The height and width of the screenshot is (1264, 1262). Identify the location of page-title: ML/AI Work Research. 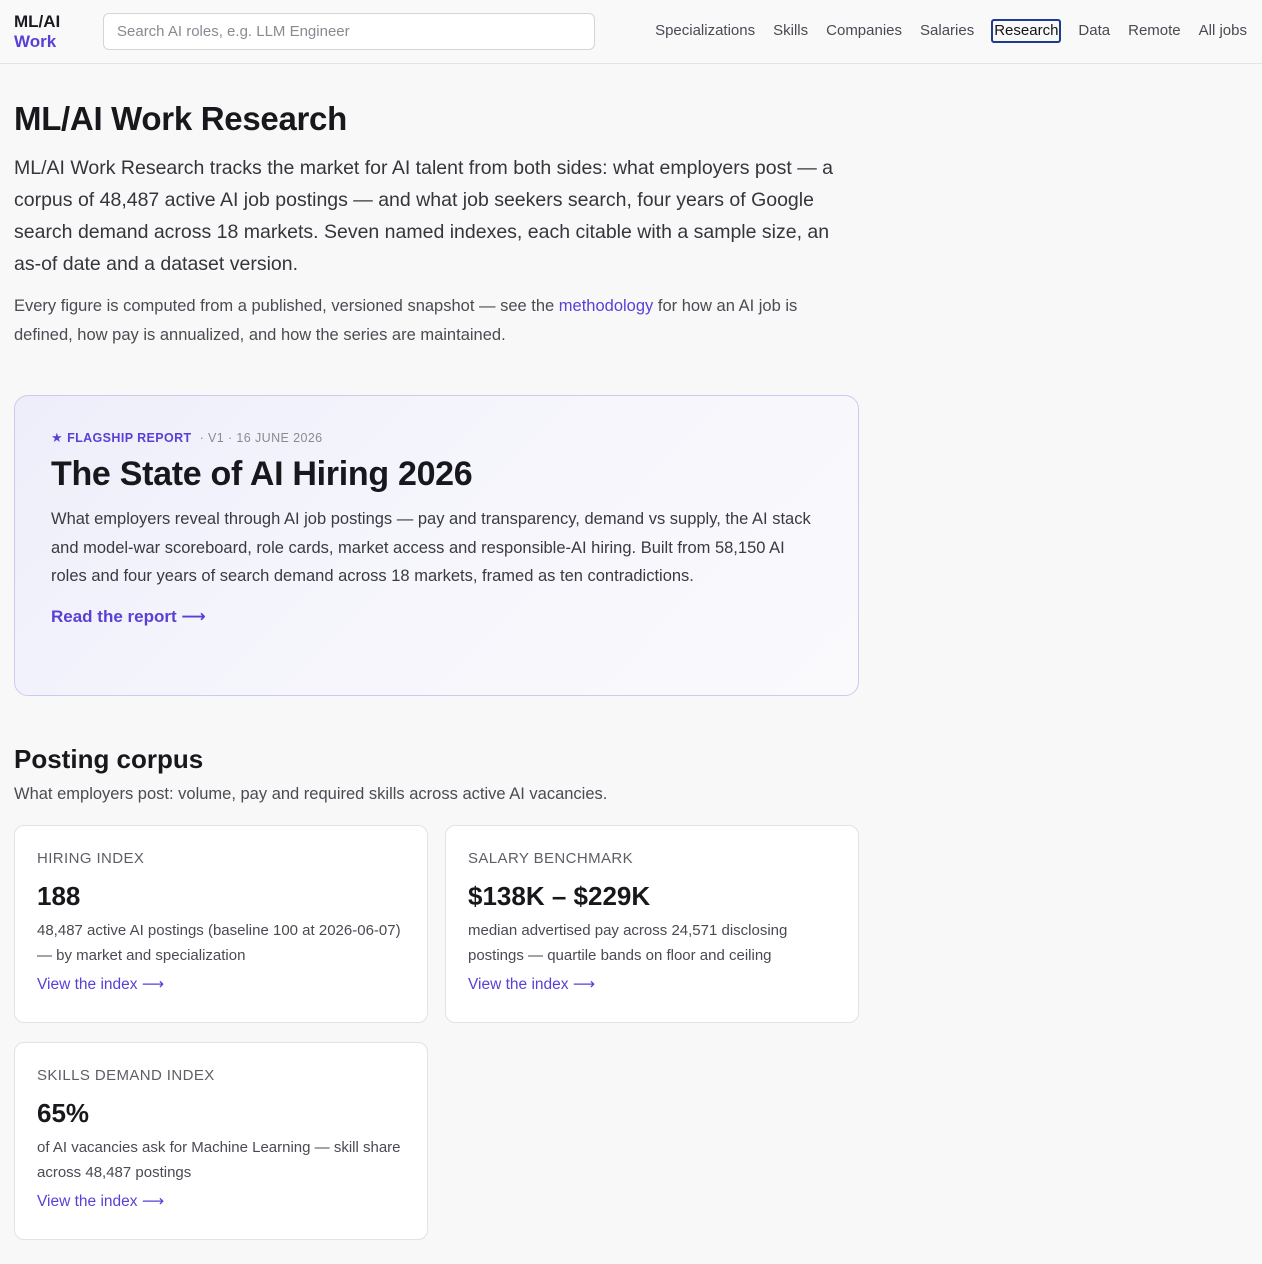
(180, 118).